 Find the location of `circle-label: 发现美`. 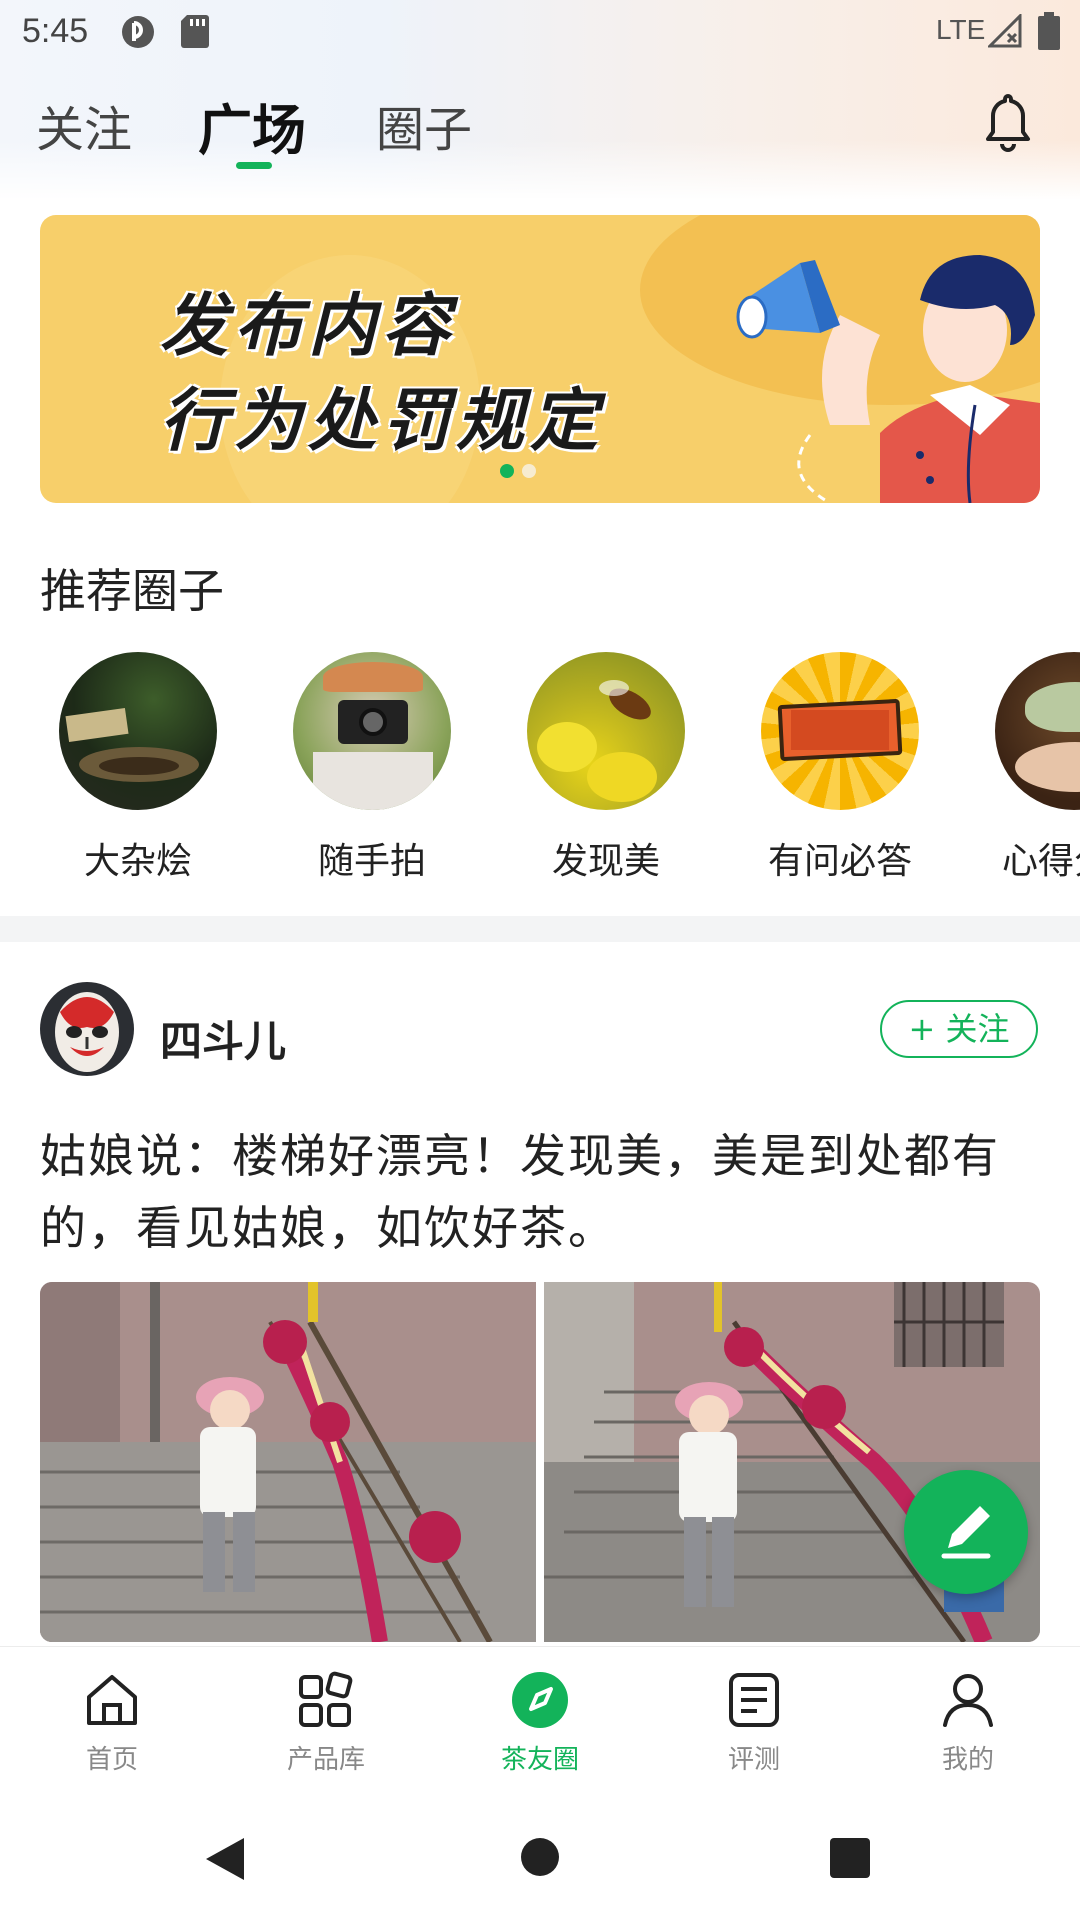

circle-label: 发现美 is located at coordinates (605, 861).